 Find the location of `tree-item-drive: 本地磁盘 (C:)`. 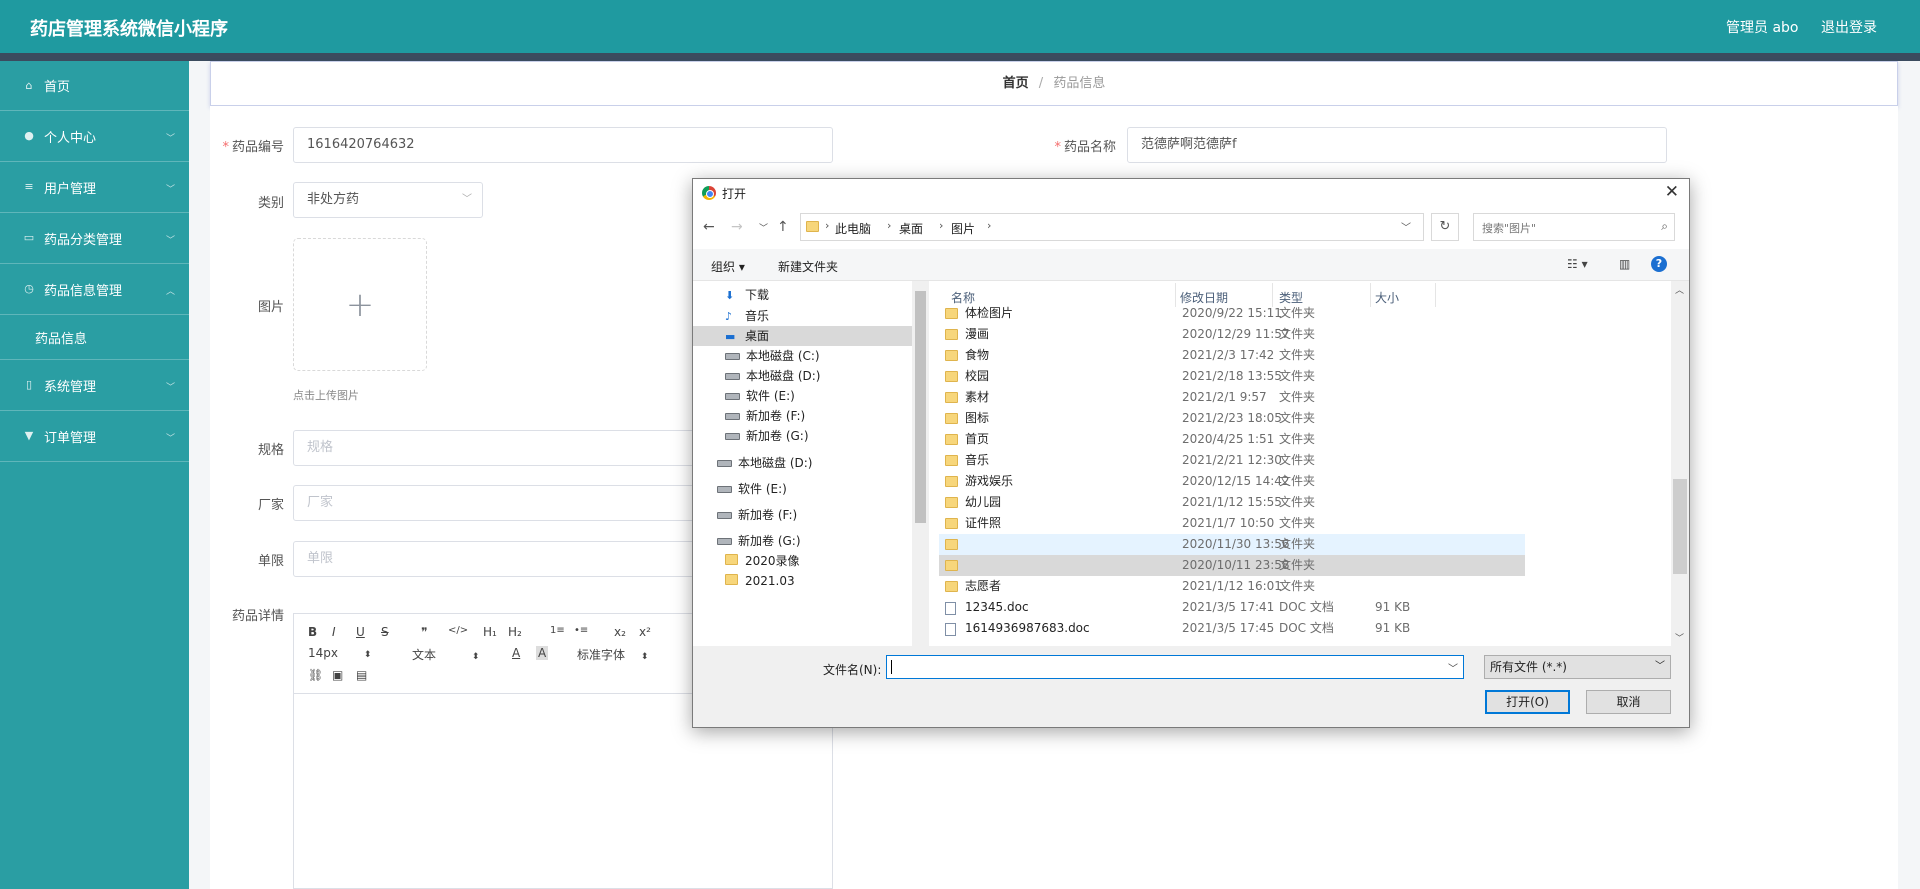

tree-item-drive: 本地磁盘 (C:) is located at coordinates (772, 356).